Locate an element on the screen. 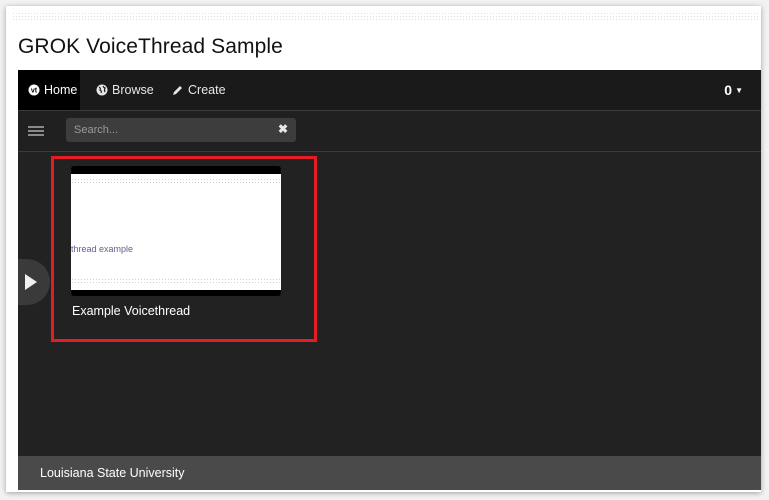  thread-title: Example Voicethread is located at coordinates (131, 311).